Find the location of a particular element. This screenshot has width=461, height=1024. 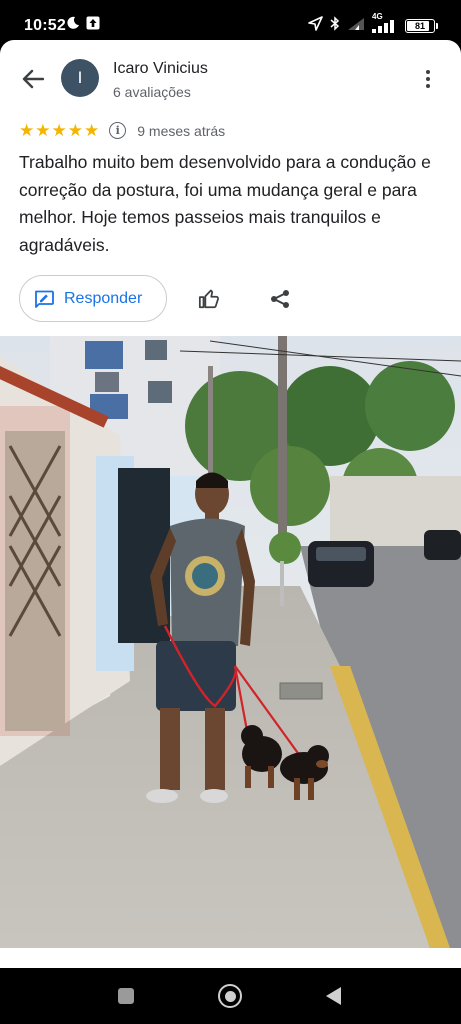

more-options-button is located at coordinates (428, 79).